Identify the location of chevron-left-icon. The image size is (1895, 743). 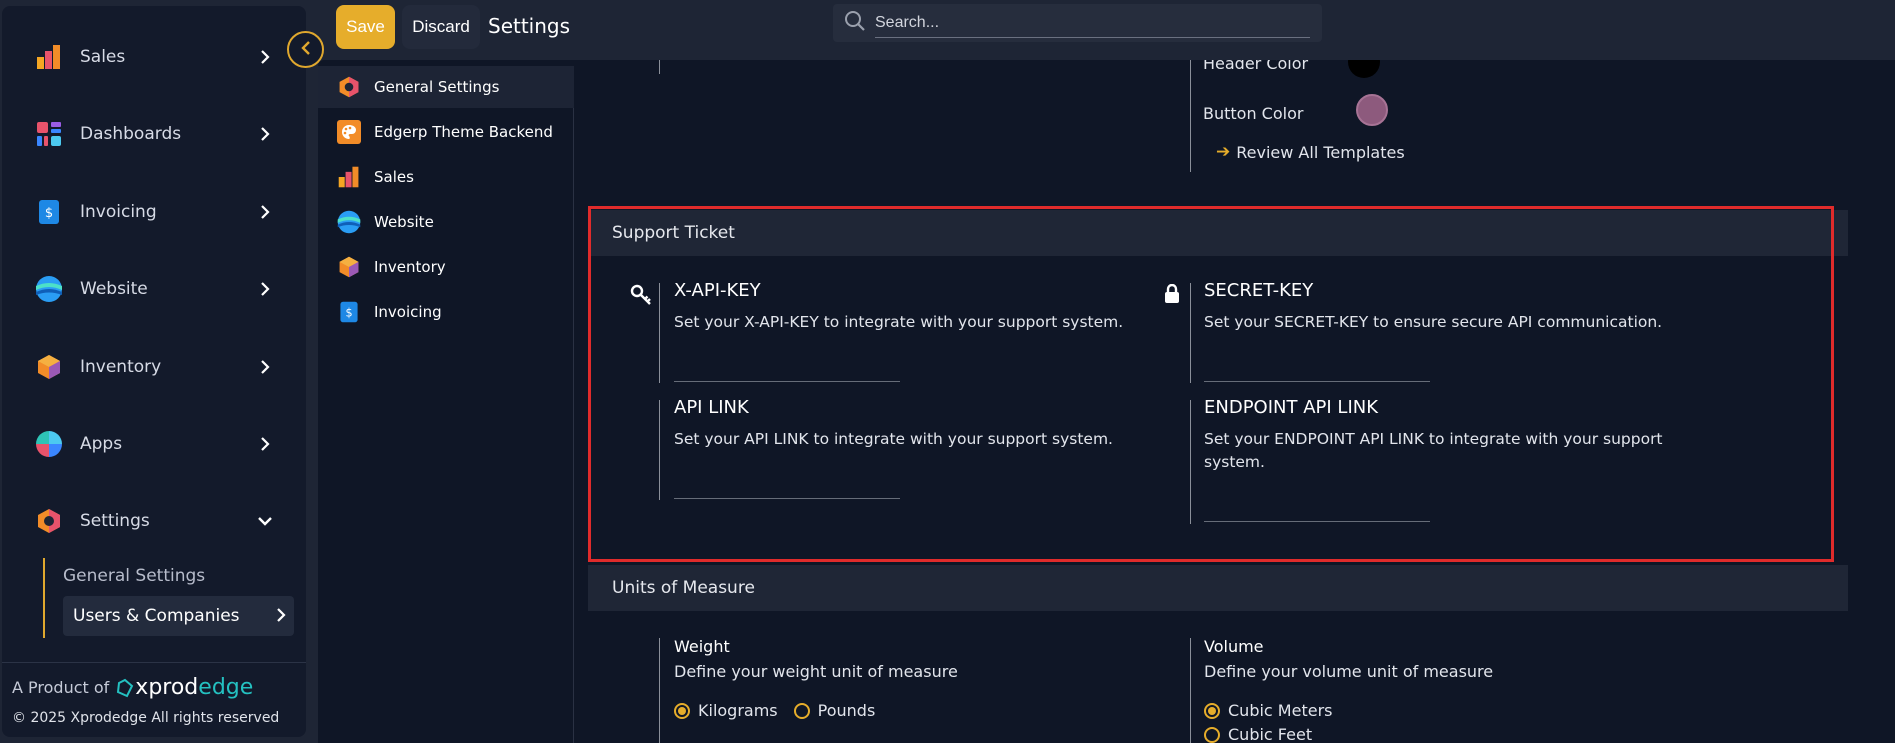
(306, 50).